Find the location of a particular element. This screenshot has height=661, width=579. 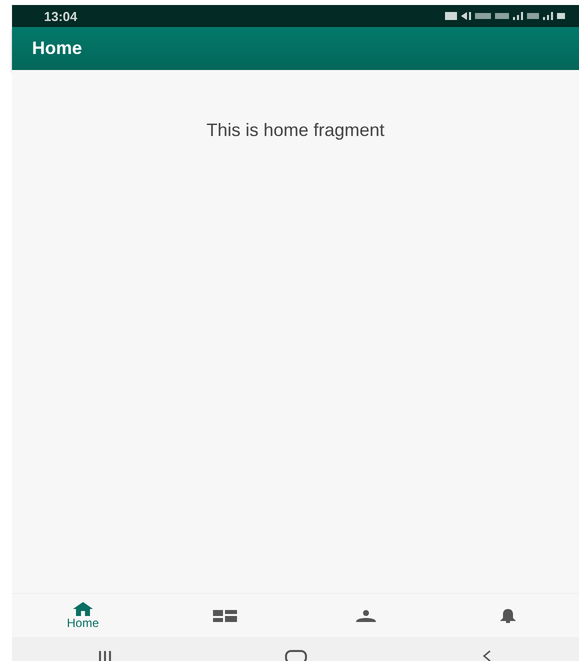

bell-icon is located at coordinates (508, 615).